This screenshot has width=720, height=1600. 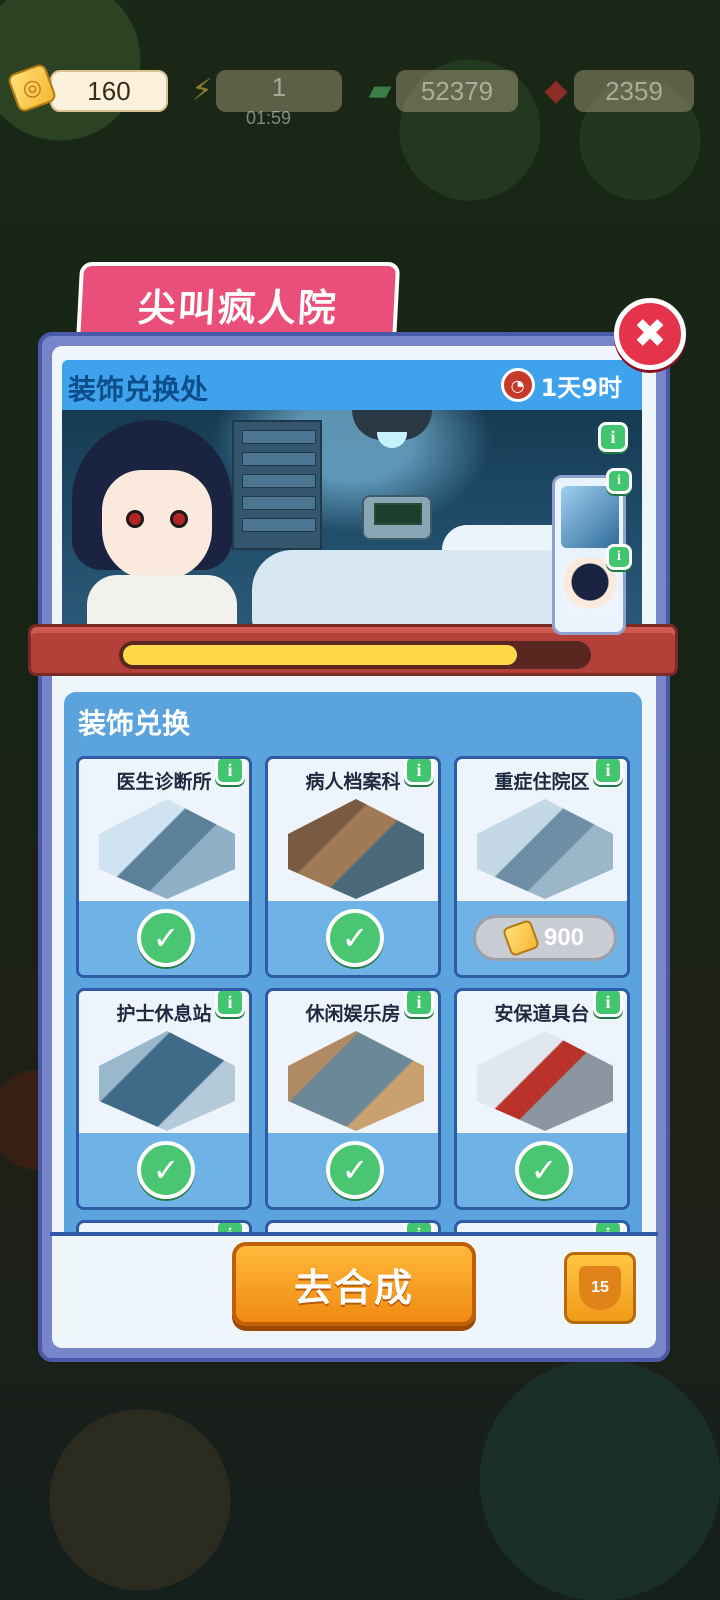 I want to click on price-label: 900, so click(x=564, y=937).